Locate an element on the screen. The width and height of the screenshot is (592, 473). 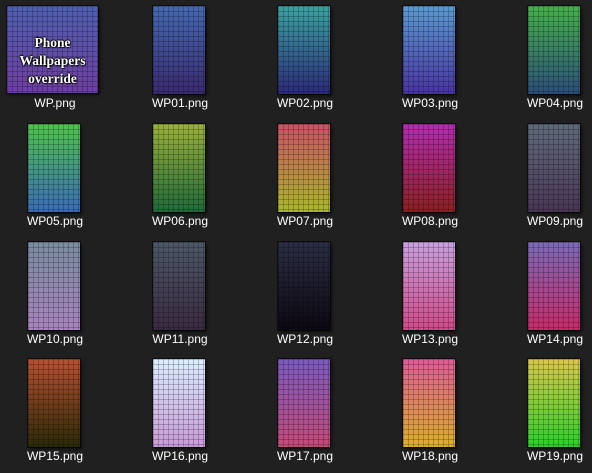
file-name-label: WP04.png is located at coordinates (555, 103).